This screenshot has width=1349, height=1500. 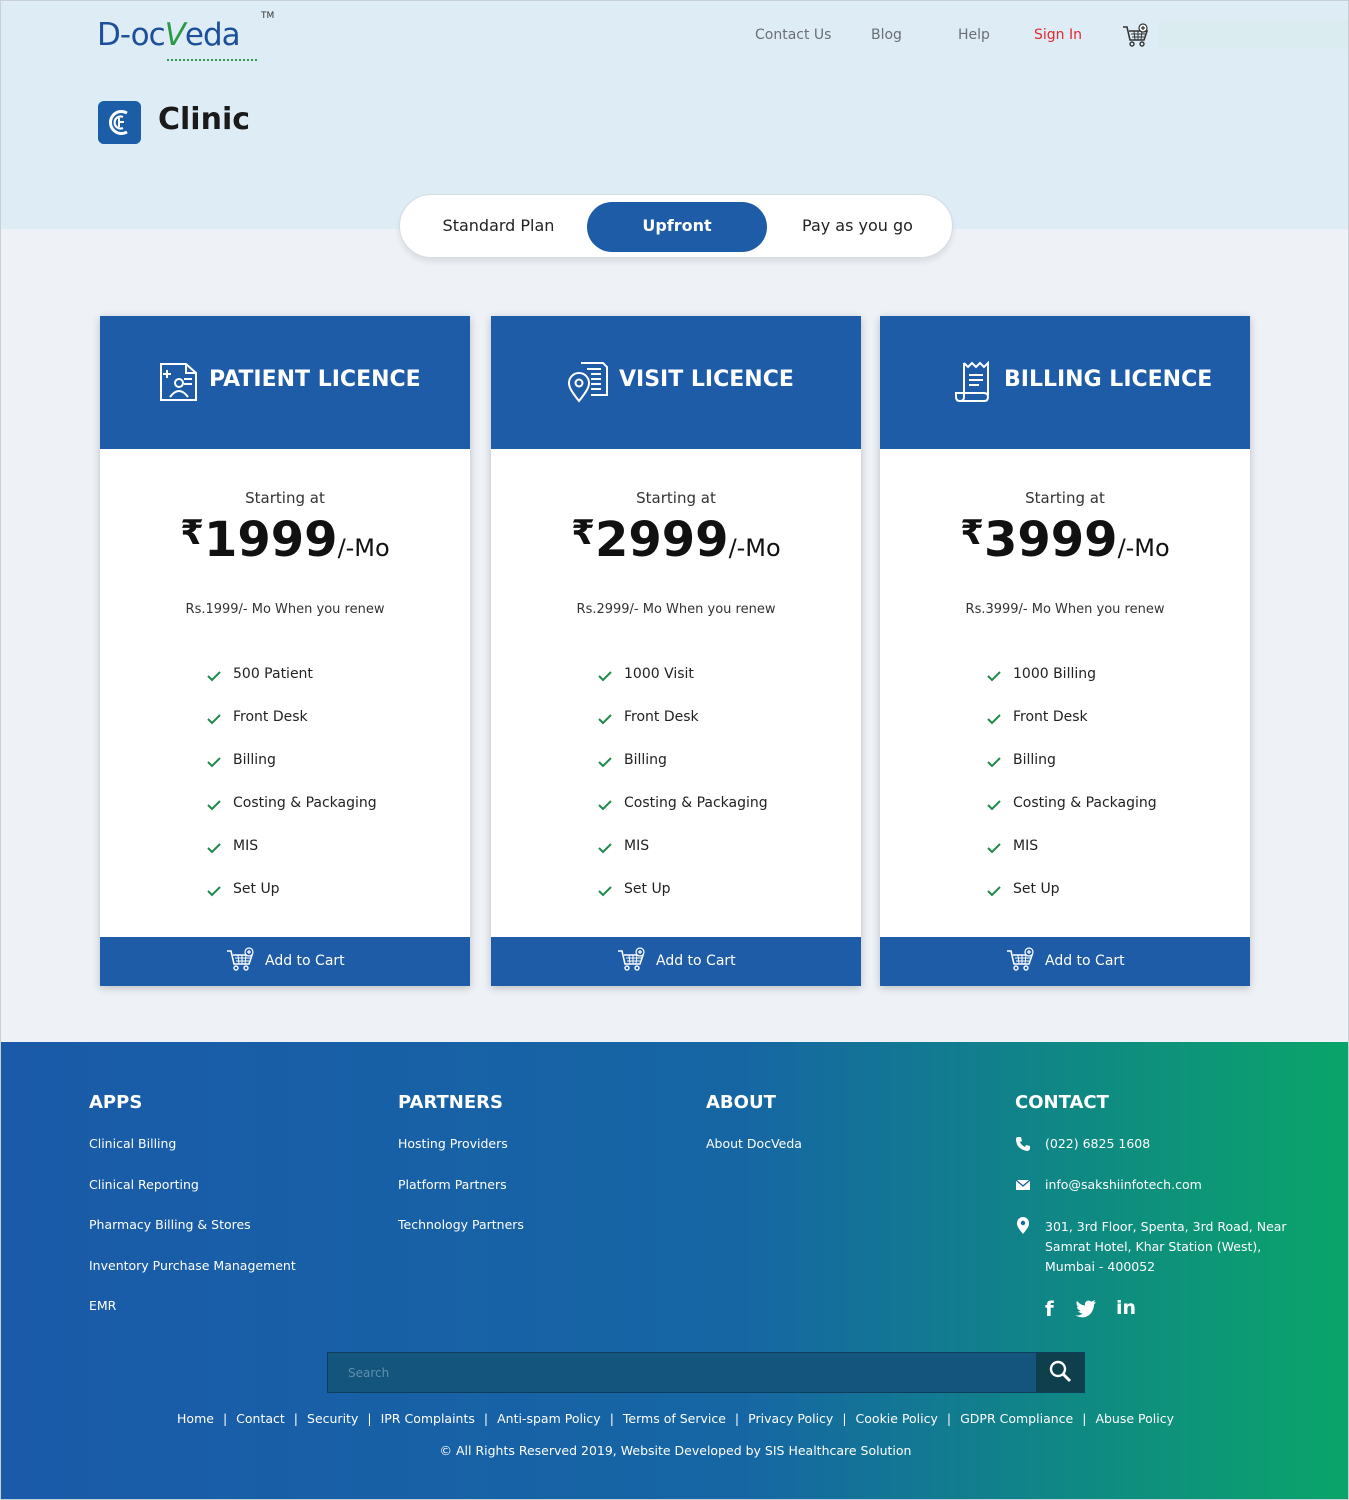 I want to click on bottom-link-abuse: Abuse Policy, so click(x=1134, y=1418).